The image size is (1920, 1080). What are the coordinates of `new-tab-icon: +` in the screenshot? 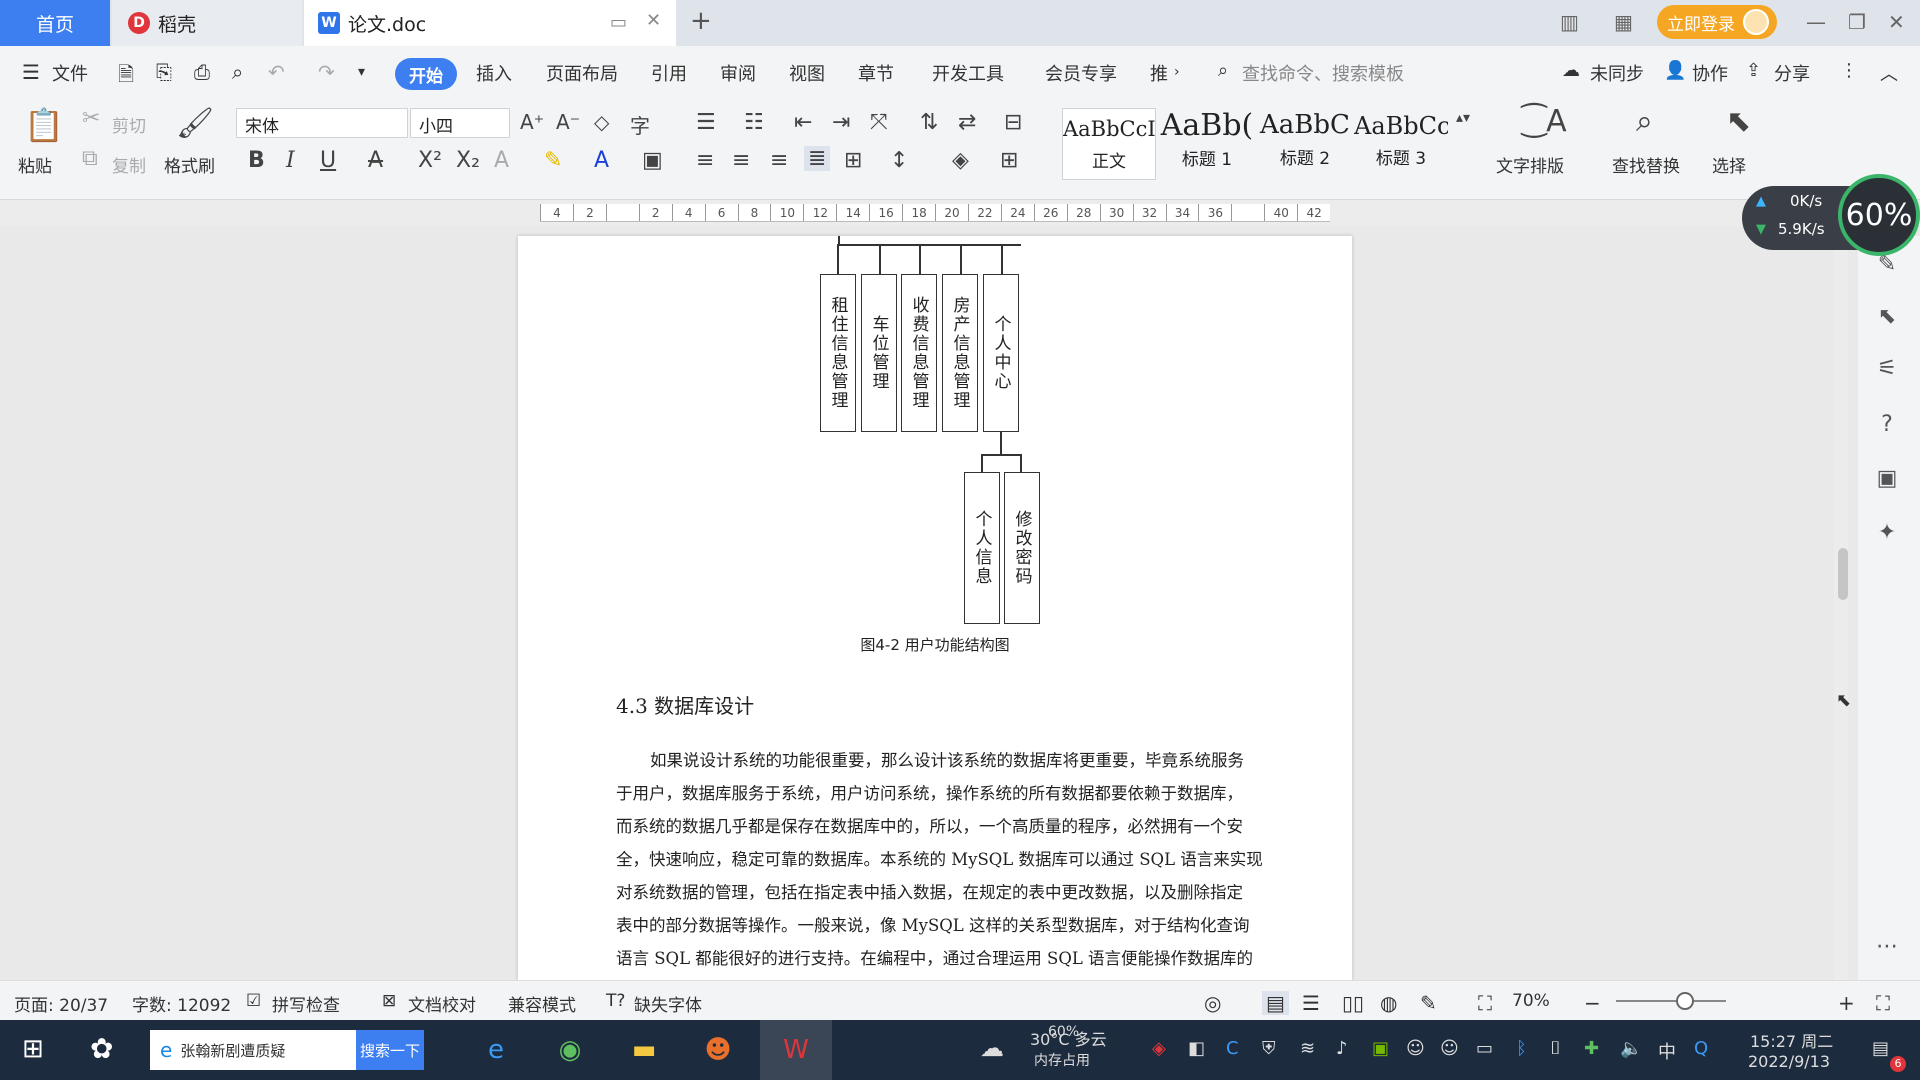 It's located at (701, 21).